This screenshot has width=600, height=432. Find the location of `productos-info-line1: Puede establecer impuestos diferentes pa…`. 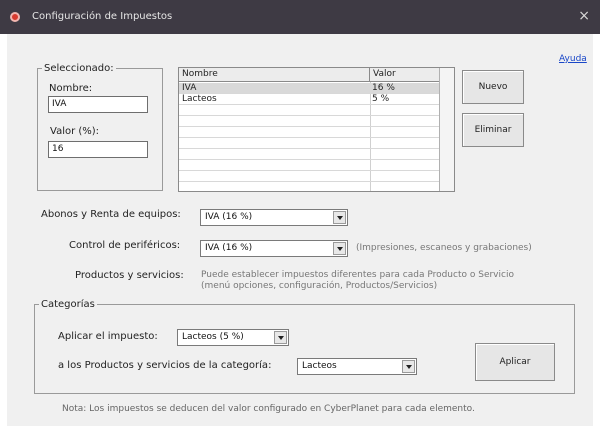

productos-info-line1: Puede establecer impuestos diferentes pa… is located at coordinates (357, 275).